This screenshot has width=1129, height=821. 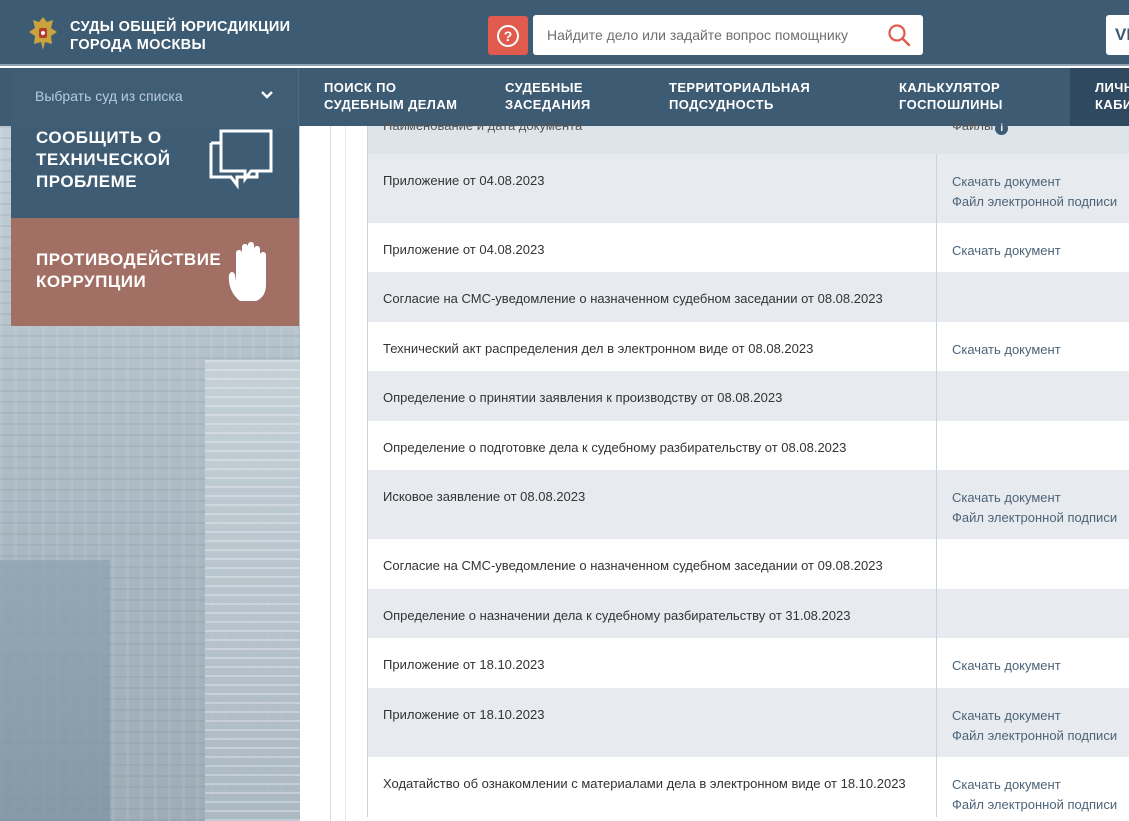 What do you see at coordinates (1112, 87) in the screenshot?
I see `nav-label: ЛИЧН` at bounding box center [1112, 87].